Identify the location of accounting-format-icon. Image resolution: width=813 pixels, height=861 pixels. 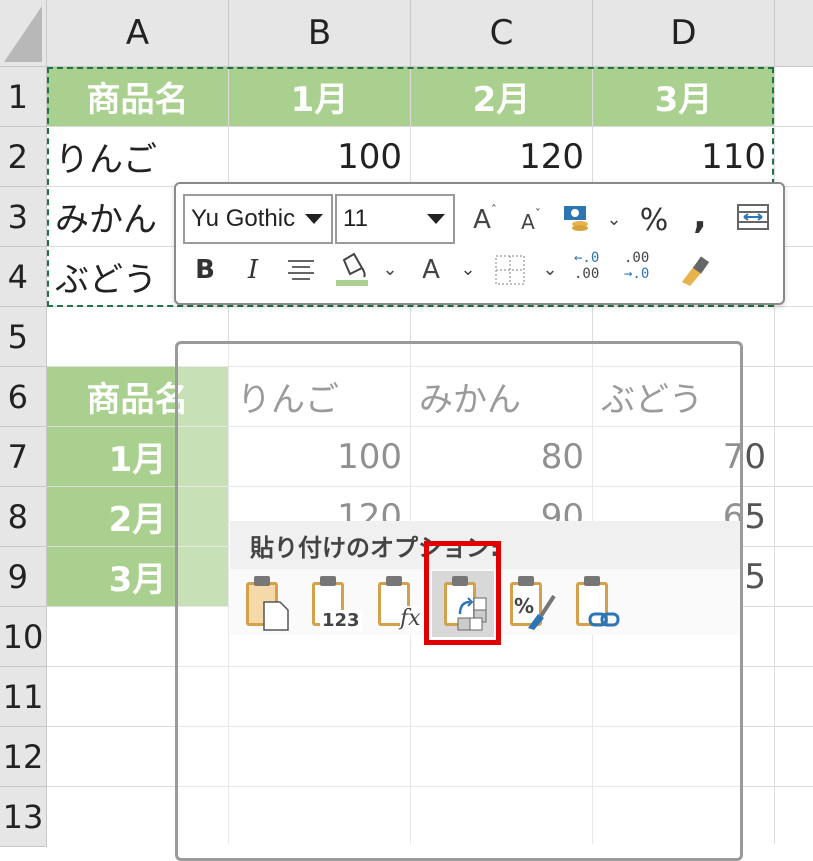
(577, 217).